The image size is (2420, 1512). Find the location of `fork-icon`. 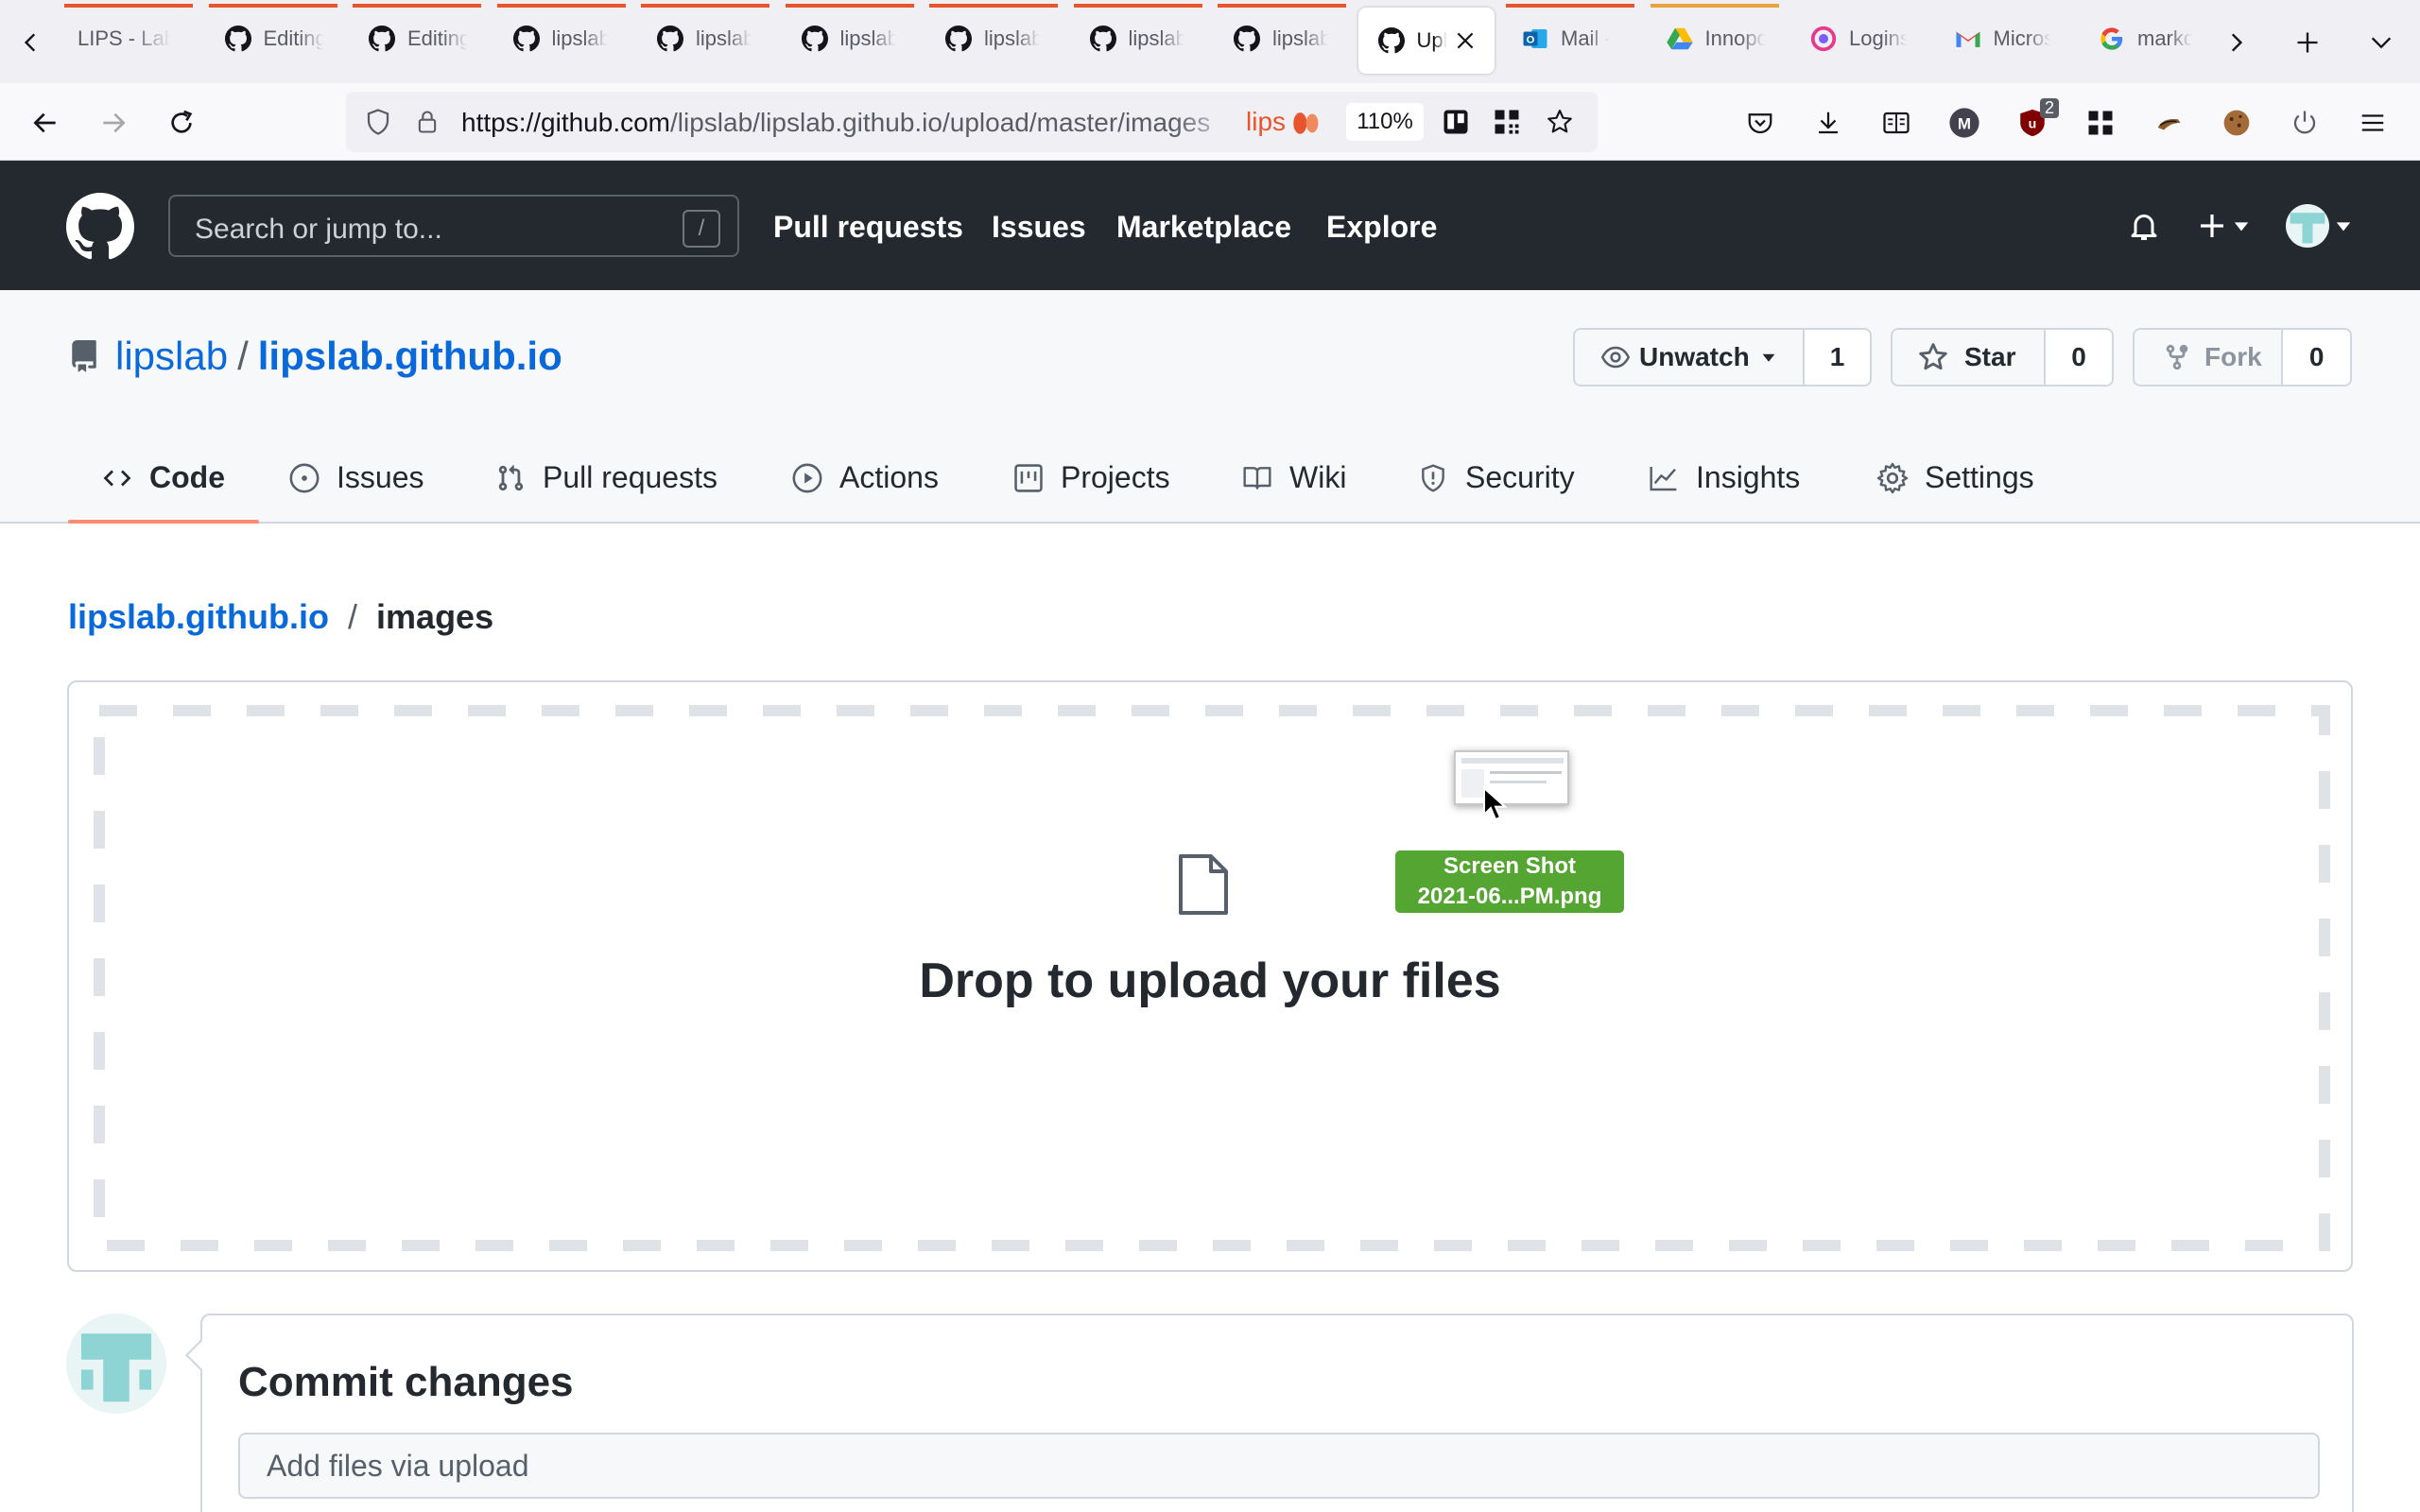

fork-icon is located at coordinates (2177, 357).